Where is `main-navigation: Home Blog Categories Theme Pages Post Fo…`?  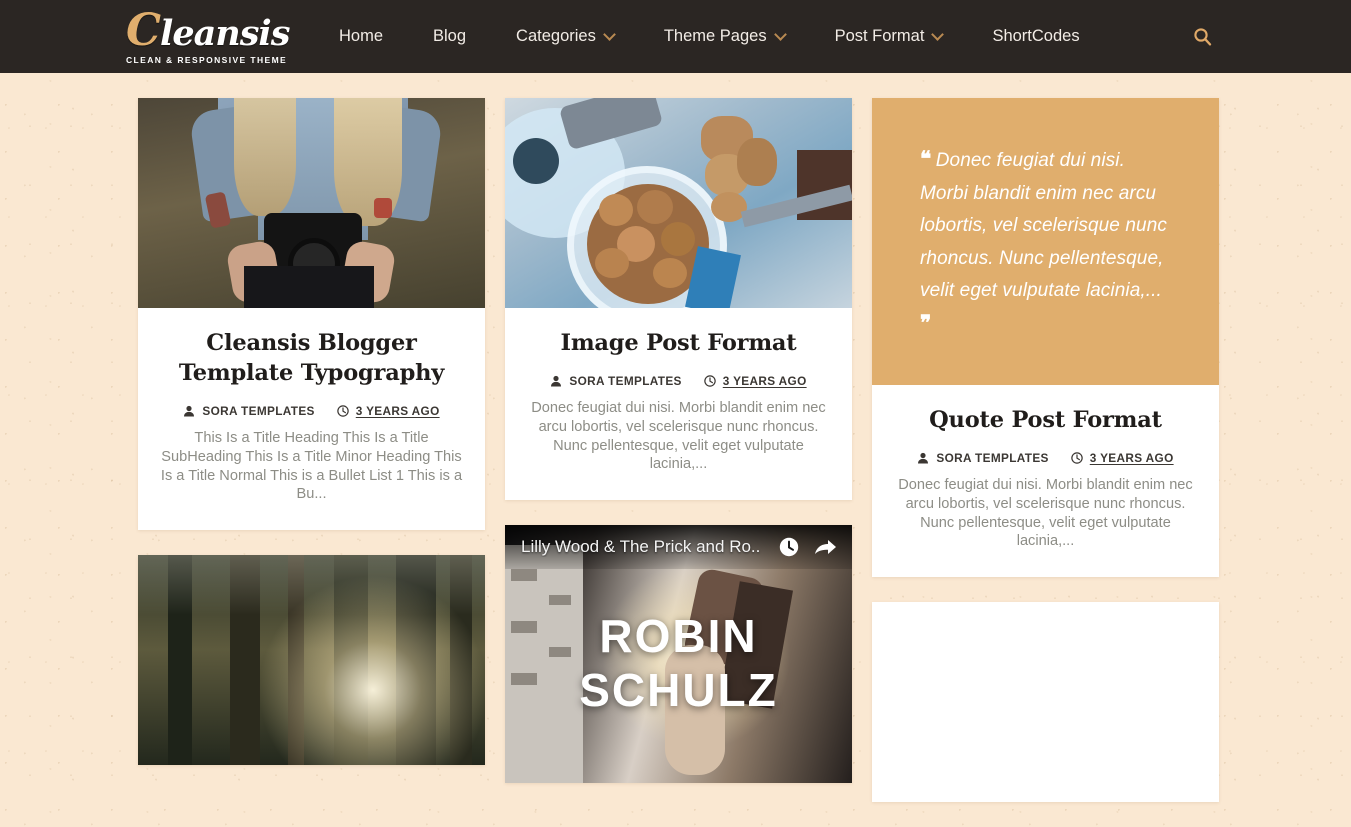
main-navigation: Home Blog Categories Theme Pages Post Fo… is located at coordinates (709, 36).